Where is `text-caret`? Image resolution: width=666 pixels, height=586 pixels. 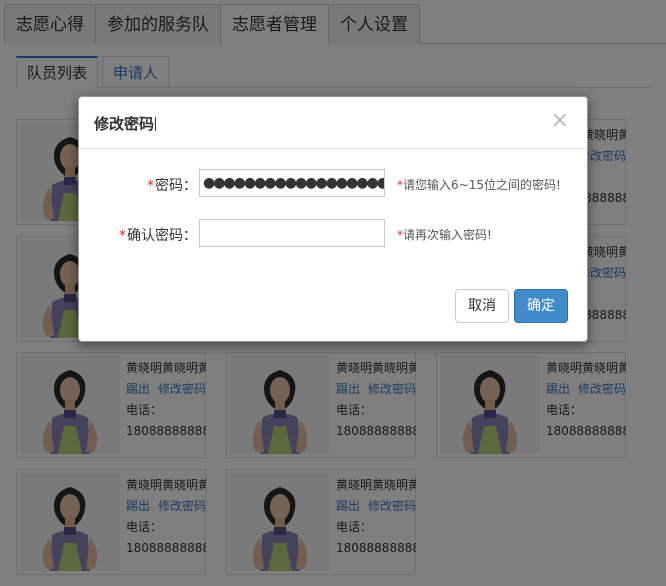 text-caret is located at coordinates (156, 124).